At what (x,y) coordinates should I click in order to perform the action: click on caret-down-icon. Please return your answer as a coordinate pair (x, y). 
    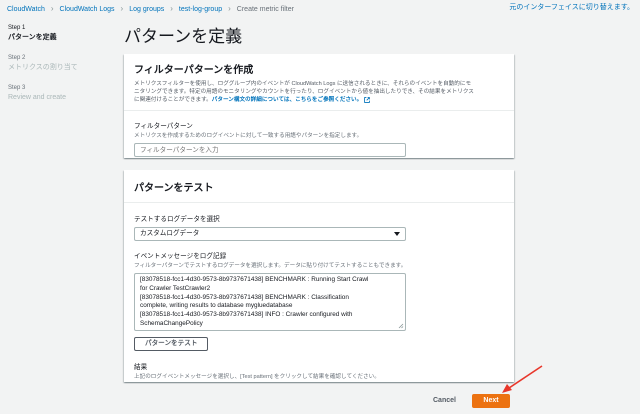
    Looking at the image, I should click on (397, 234).